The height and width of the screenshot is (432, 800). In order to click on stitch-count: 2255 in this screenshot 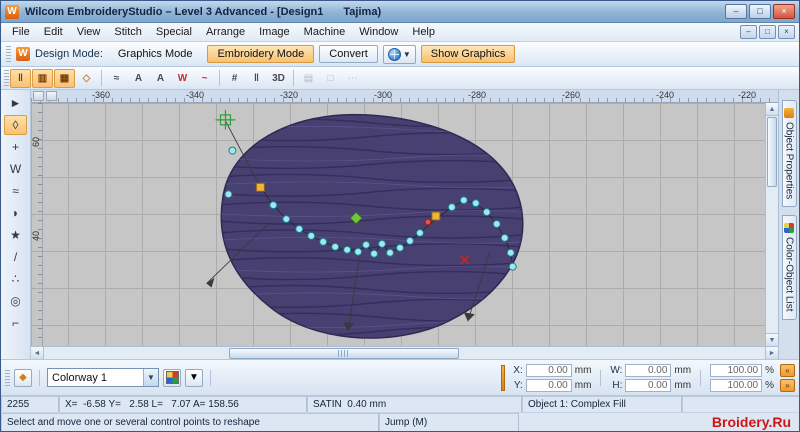, I will do `click(30, 404)`.